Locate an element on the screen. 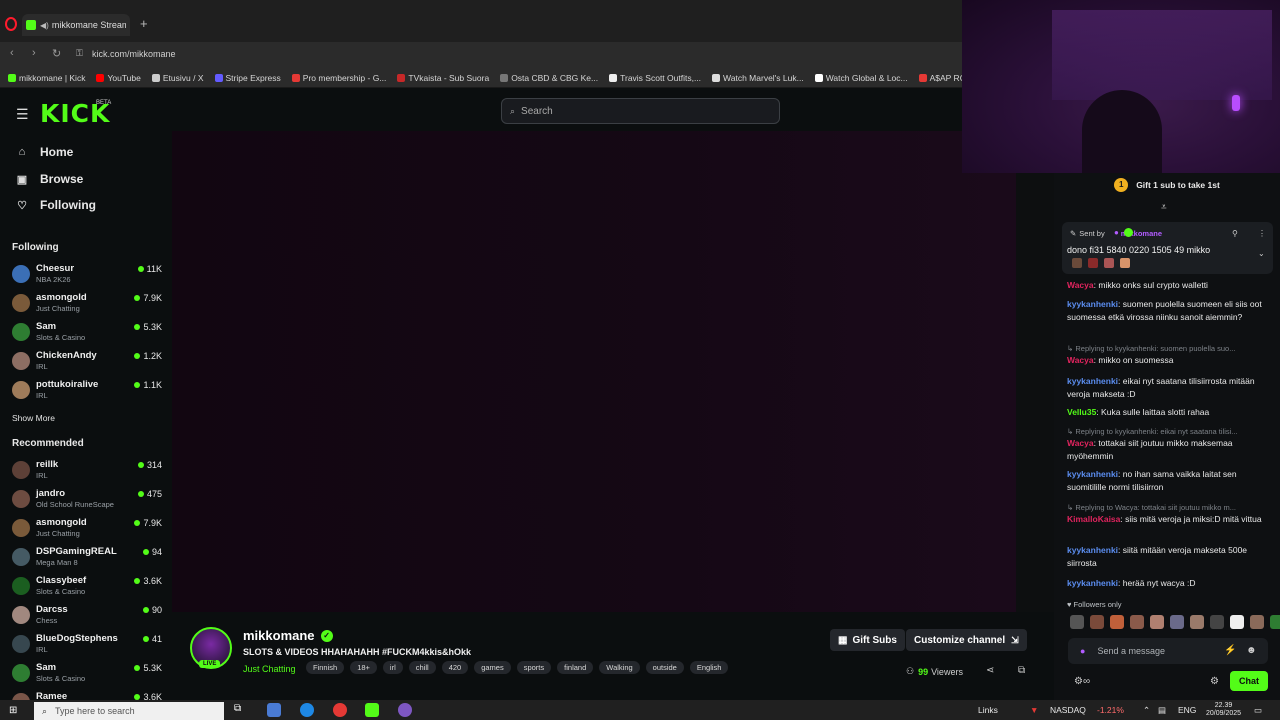 The height and width of the screenshot is (720, 1280). discord-app-icon is located at coordinates (405, 710).